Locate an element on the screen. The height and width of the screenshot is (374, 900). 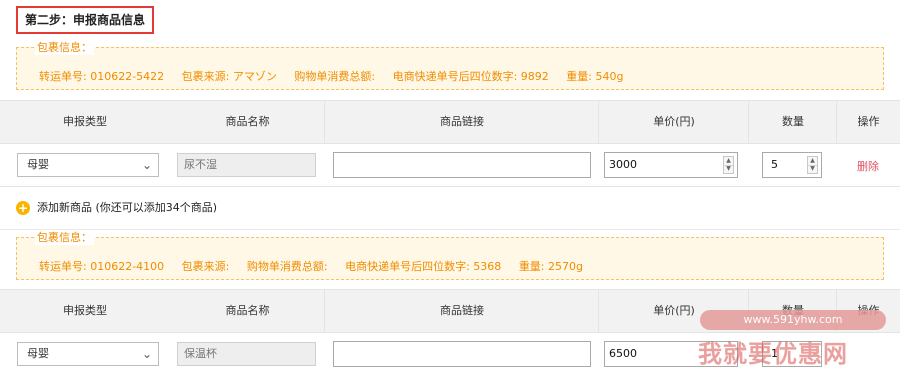
price-stepper: ▲ ▼ is located at coordinates (728, 165).